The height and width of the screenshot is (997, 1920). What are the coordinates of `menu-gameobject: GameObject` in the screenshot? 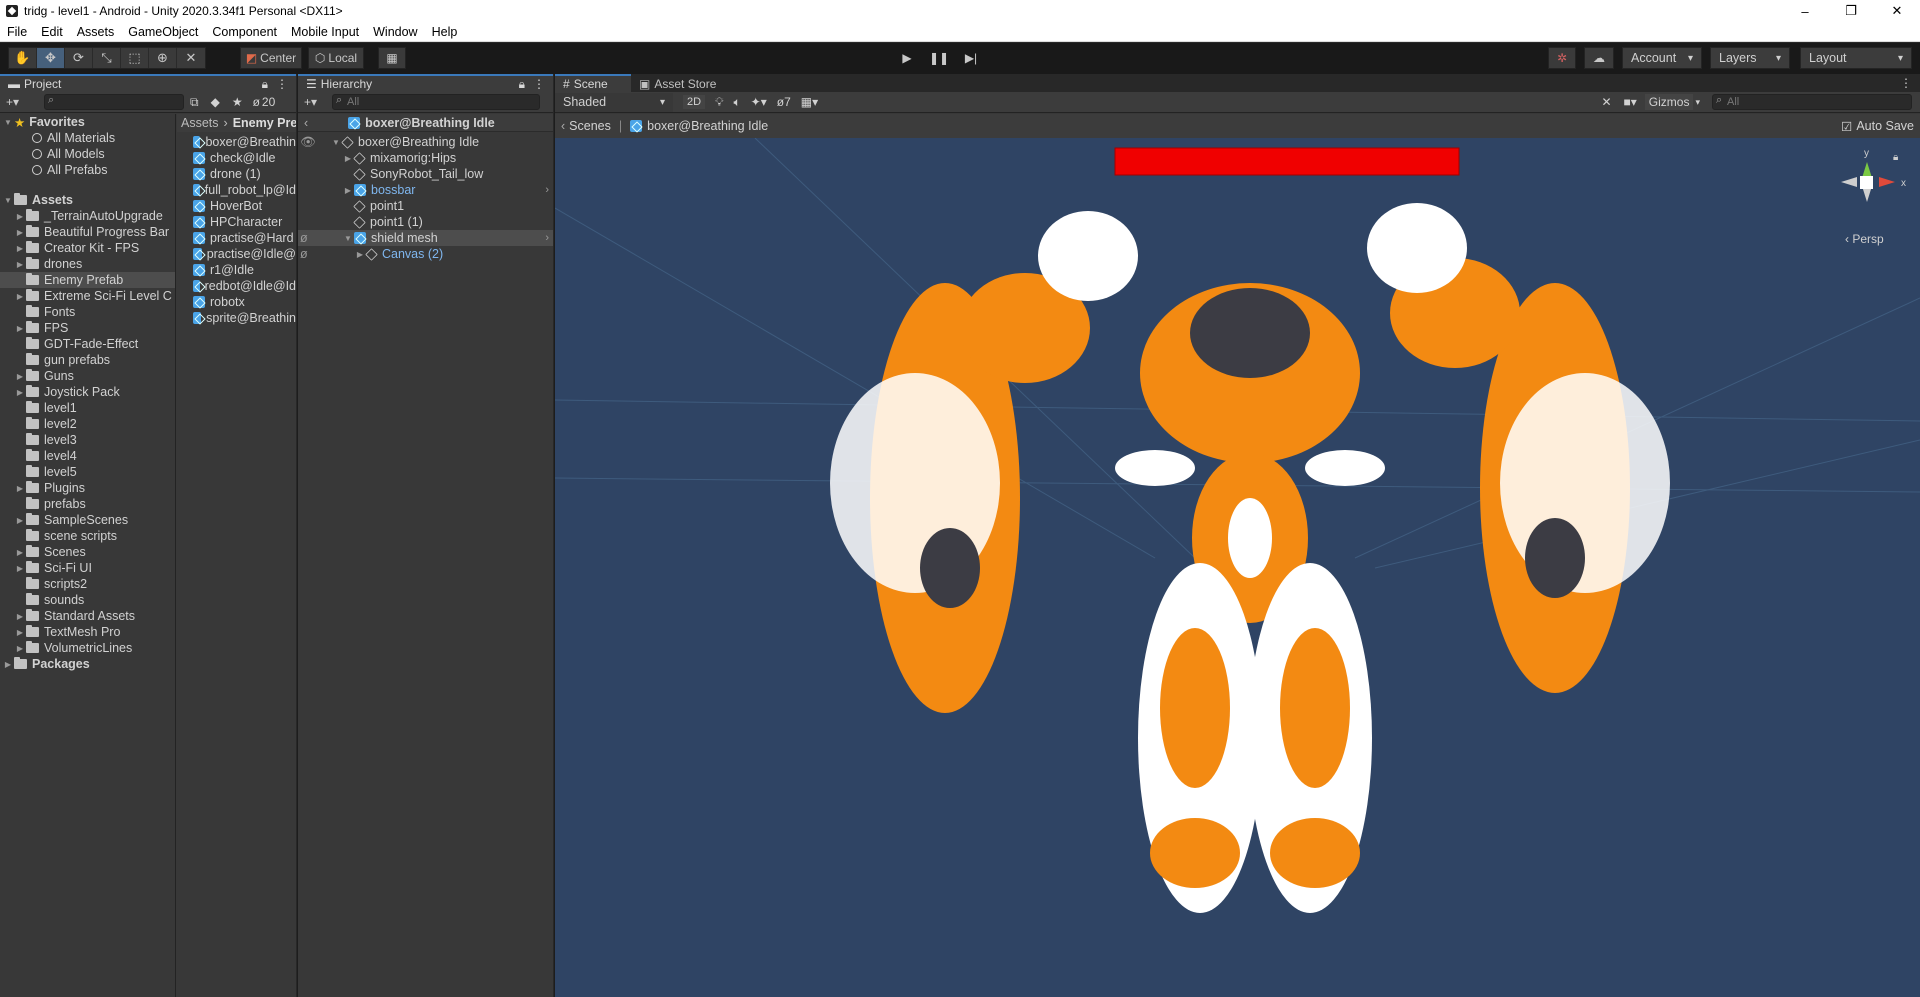 It's located at (163, 32).